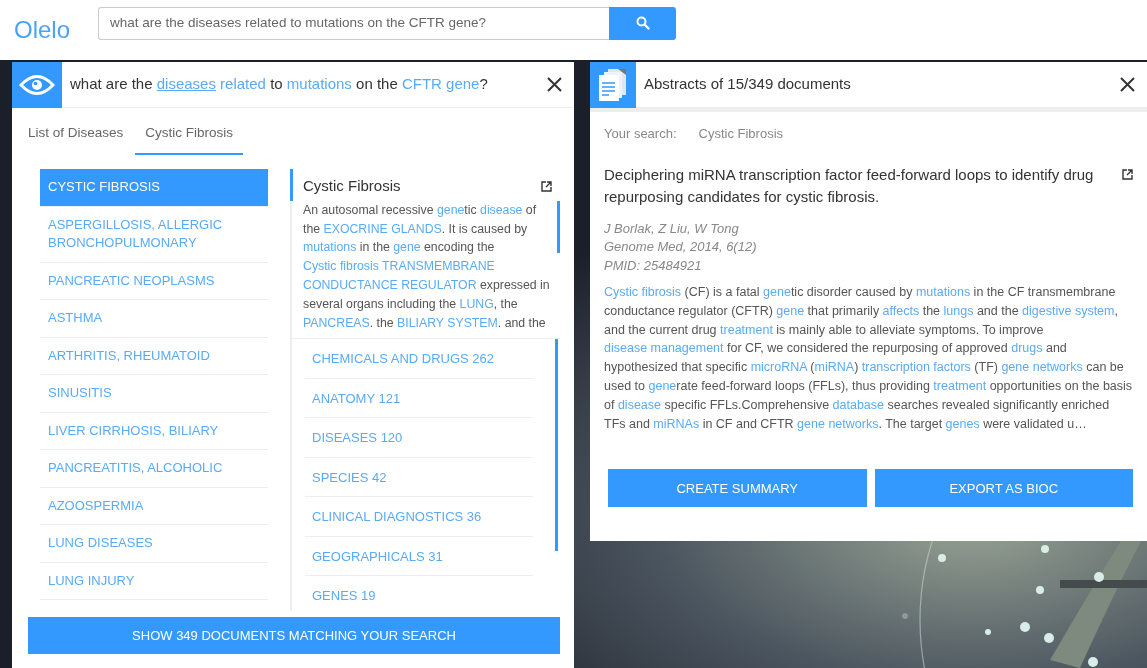 This screenshot has height=668, width=1147. Describe the element at coordinates (154, 469) in the screenshot. I see `disease-item: PANCREATITIS, ALCOHOLIC` at that location.